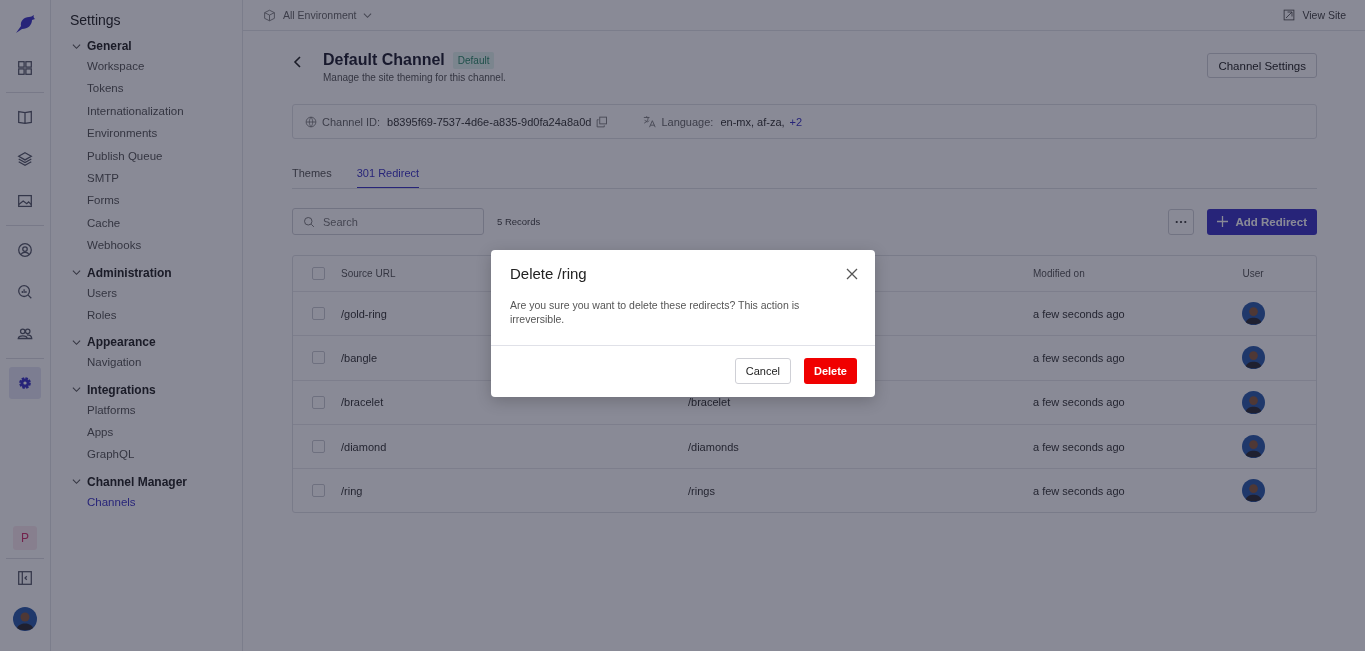  What do you see at coordinates (156, 432) in the screenshot?
I see `sidebar-item: Apps` at bounding box center [156, 432].